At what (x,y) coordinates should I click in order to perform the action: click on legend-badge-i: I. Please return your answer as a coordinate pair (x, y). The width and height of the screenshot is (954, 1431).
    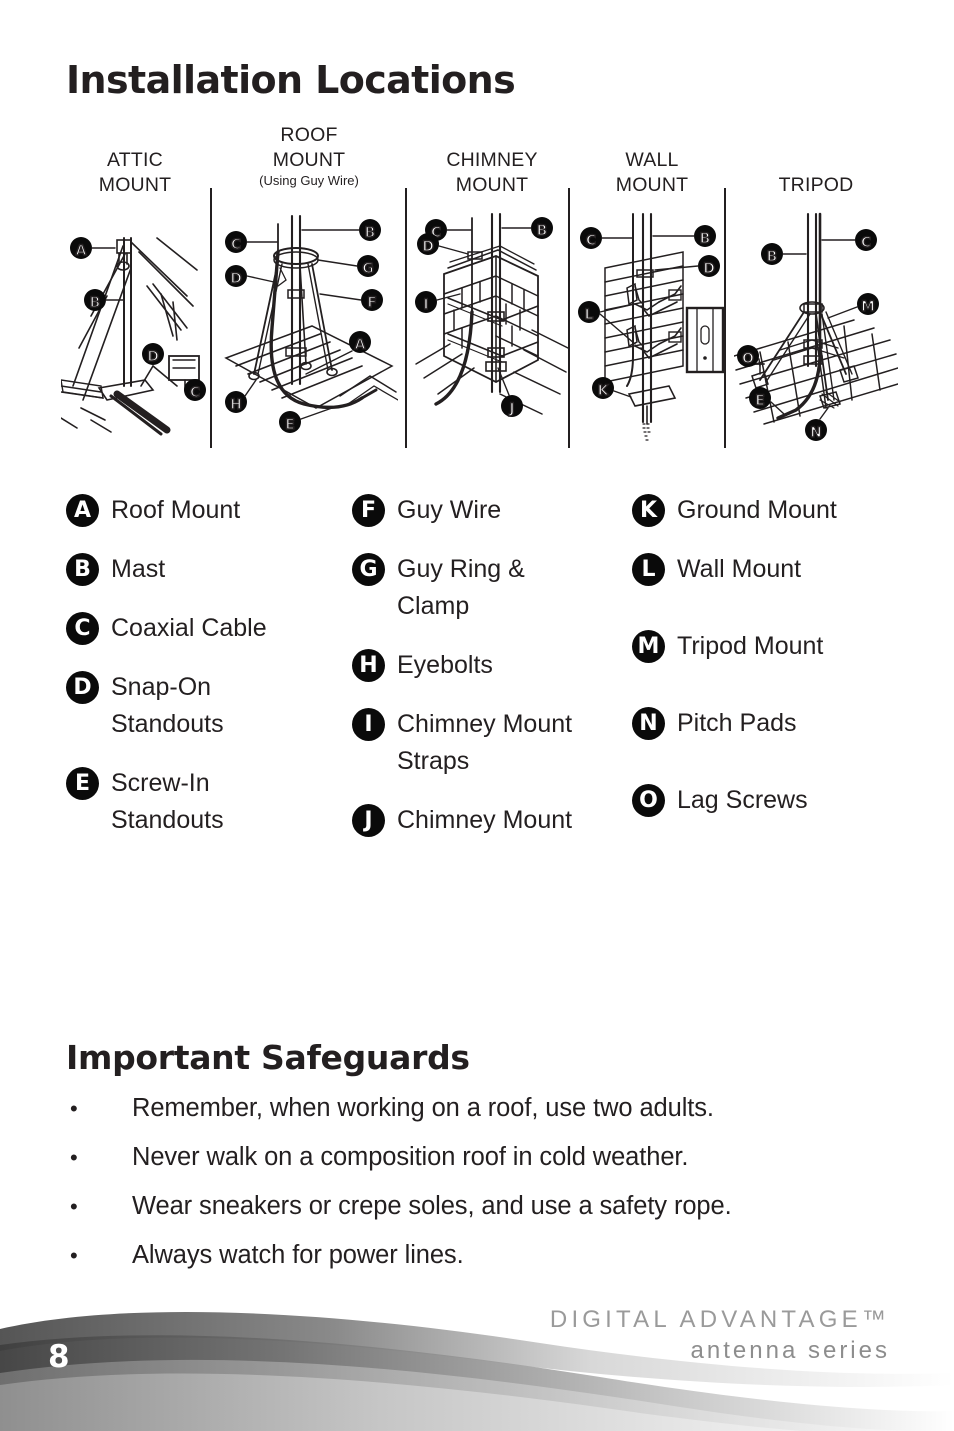
    Looking at the image, I should click on (368, 724).